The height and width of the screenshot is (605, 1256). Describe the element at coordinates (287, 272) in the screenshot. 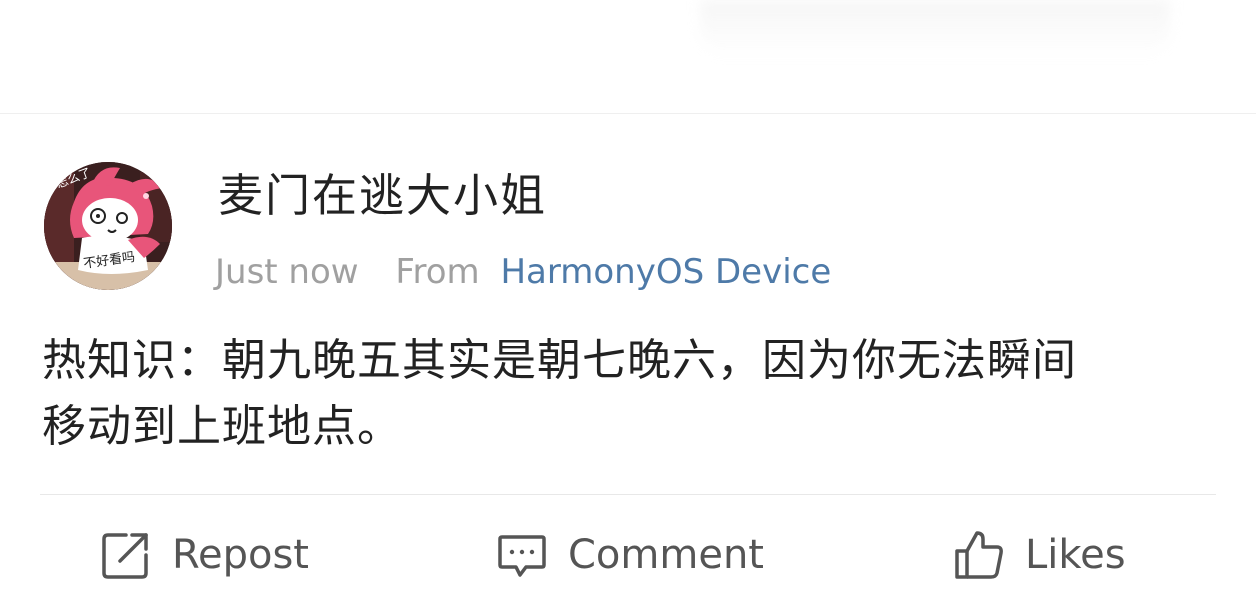

I see `post-time: Just now` at that location.